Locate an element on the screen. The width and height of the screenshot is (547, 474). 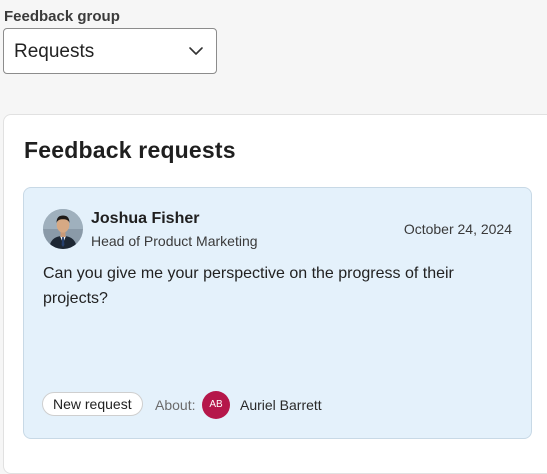
status-badge: New request is located at coordinates (92, 404).